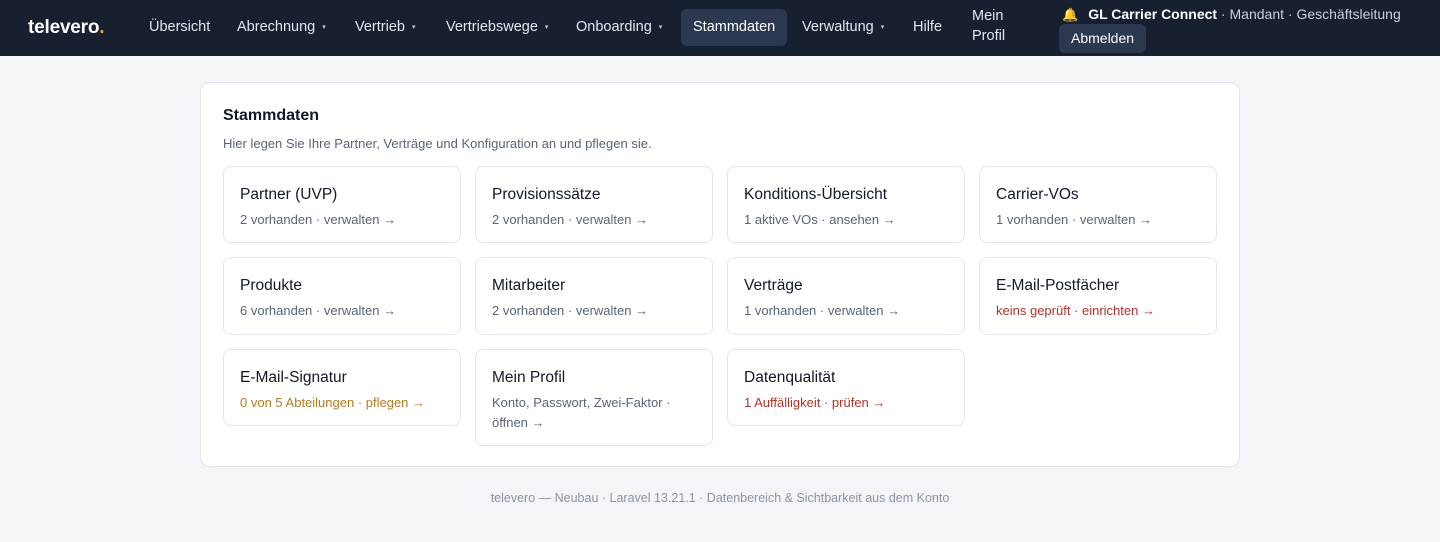 The height and width of the screenshot is (542, 1440). Describe the element at coordinates (581, 412) in the screenshot. I see `card-meta: Konto, Passwort, Zwei-Faktor · öffnen →` at that location.